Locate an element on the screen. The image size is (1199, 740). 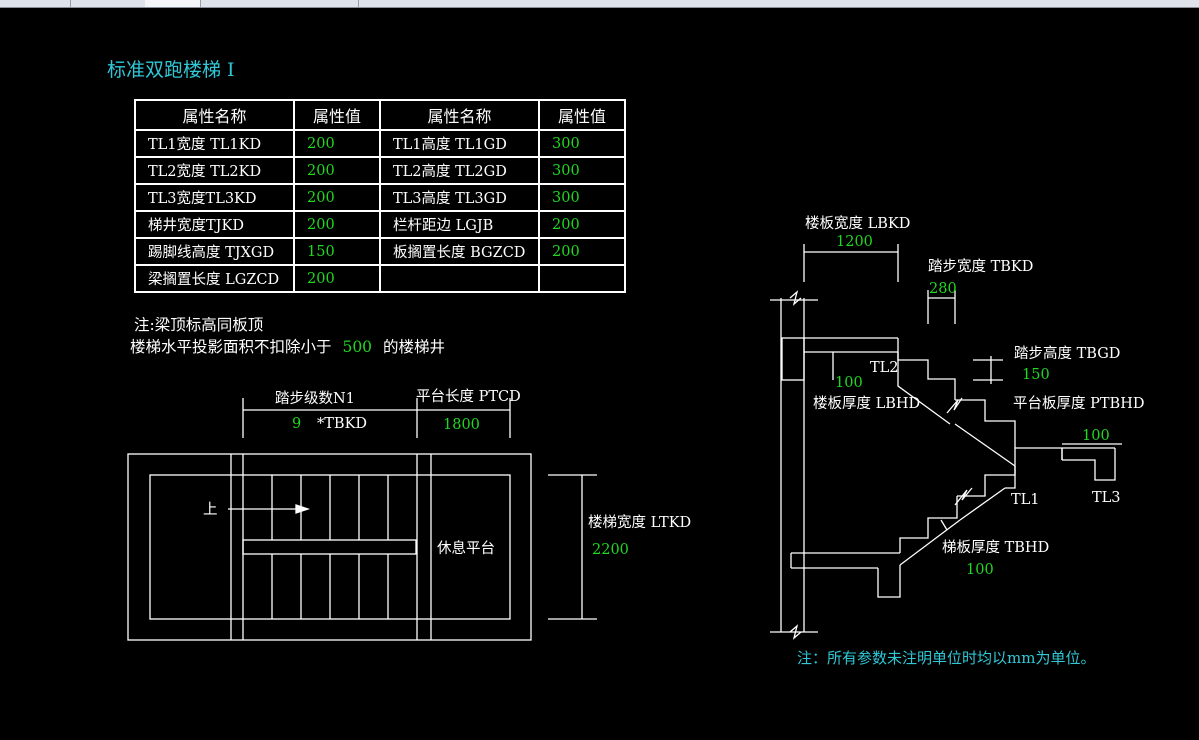
wall-beam is located at coordinates (793, 359).